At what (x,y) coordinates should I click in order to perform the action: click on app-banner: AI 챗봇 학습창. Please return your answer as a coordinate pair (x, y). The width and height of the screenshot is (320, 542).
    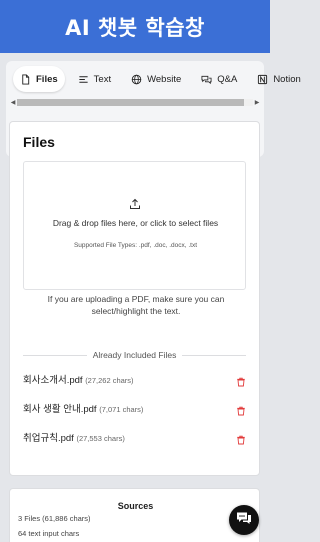
    Looking at the image, I should click on (135, 26).